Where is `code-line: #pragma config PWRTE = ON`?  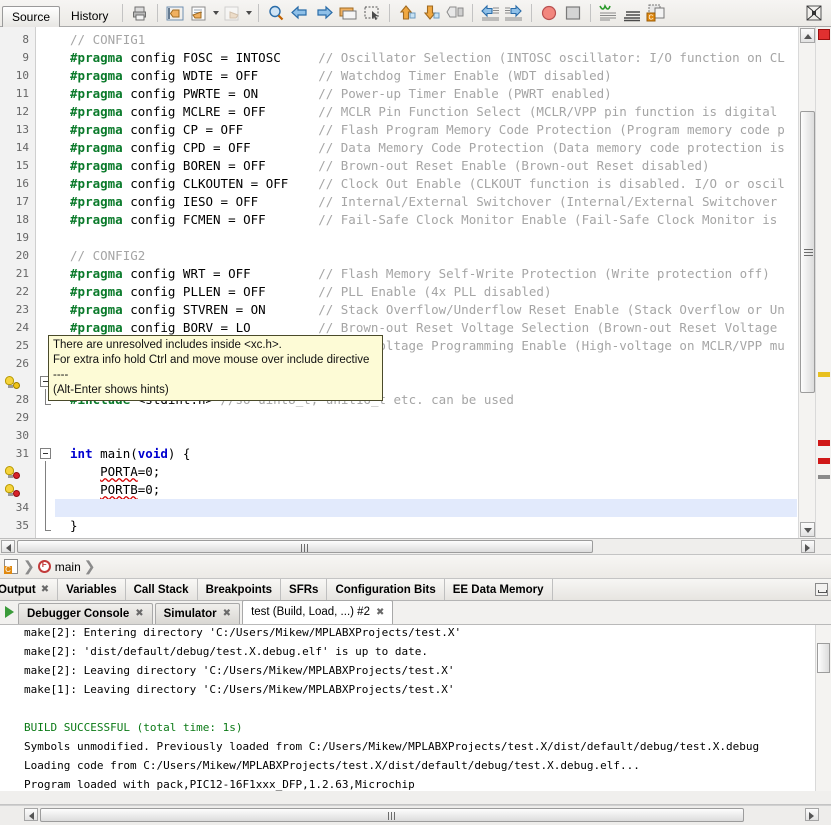 code-line: #pragma config PWRTE = ON is located at coordinates (164, 94).